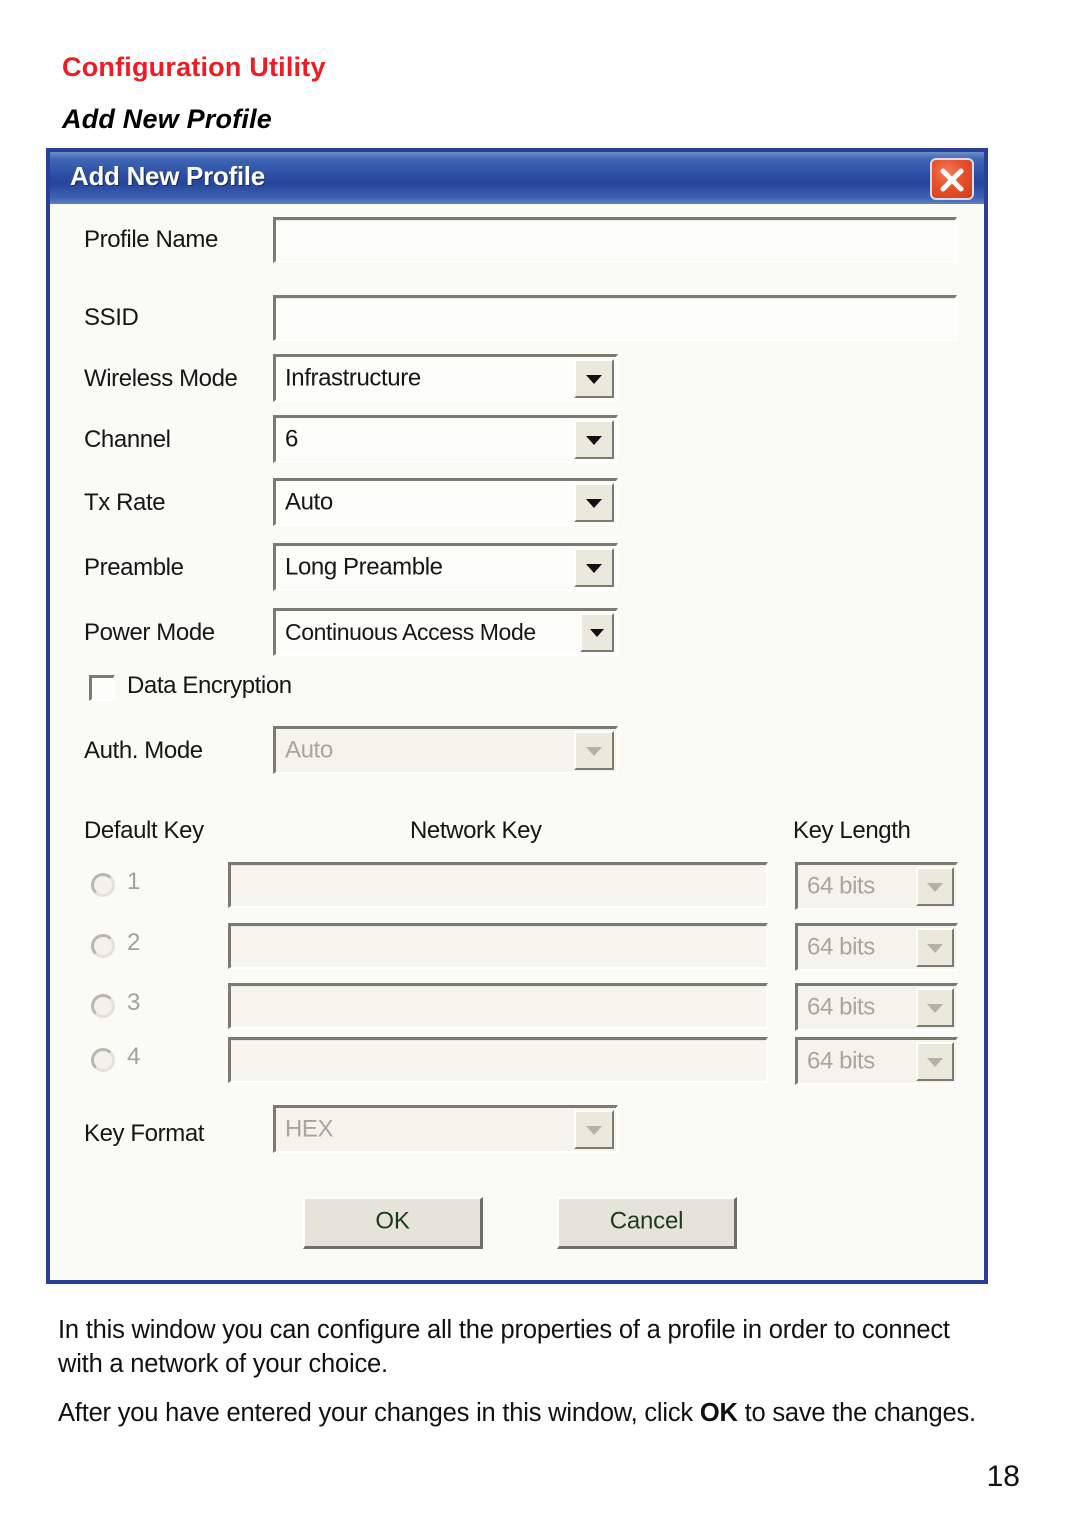  Describe the element at coordinates (445, 502) in the screenshot. I see `tx-rate-select: Auto` at that location.